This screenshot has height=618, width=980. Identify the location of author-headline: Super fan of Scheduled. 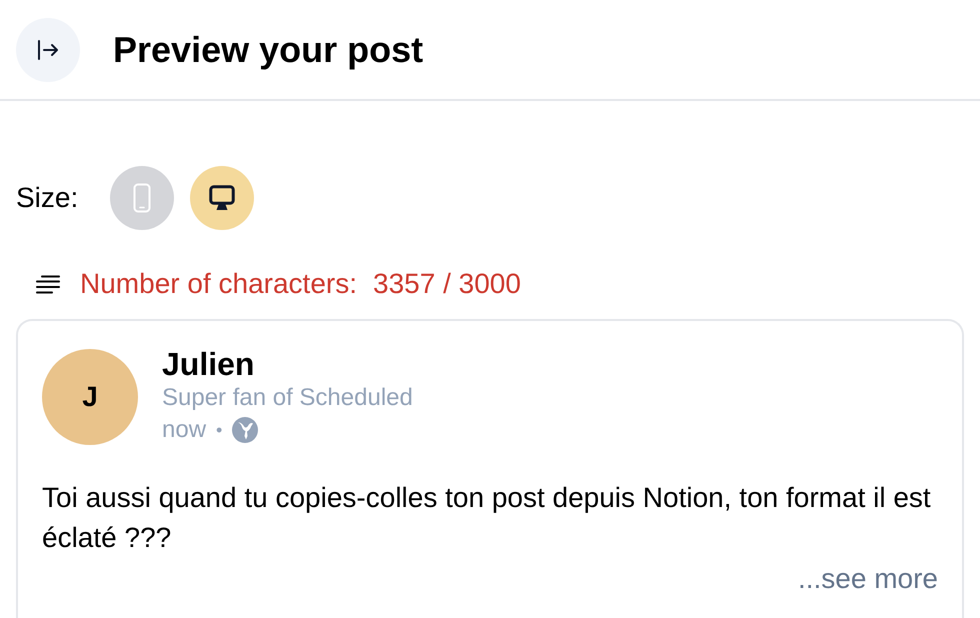
(287, 398).